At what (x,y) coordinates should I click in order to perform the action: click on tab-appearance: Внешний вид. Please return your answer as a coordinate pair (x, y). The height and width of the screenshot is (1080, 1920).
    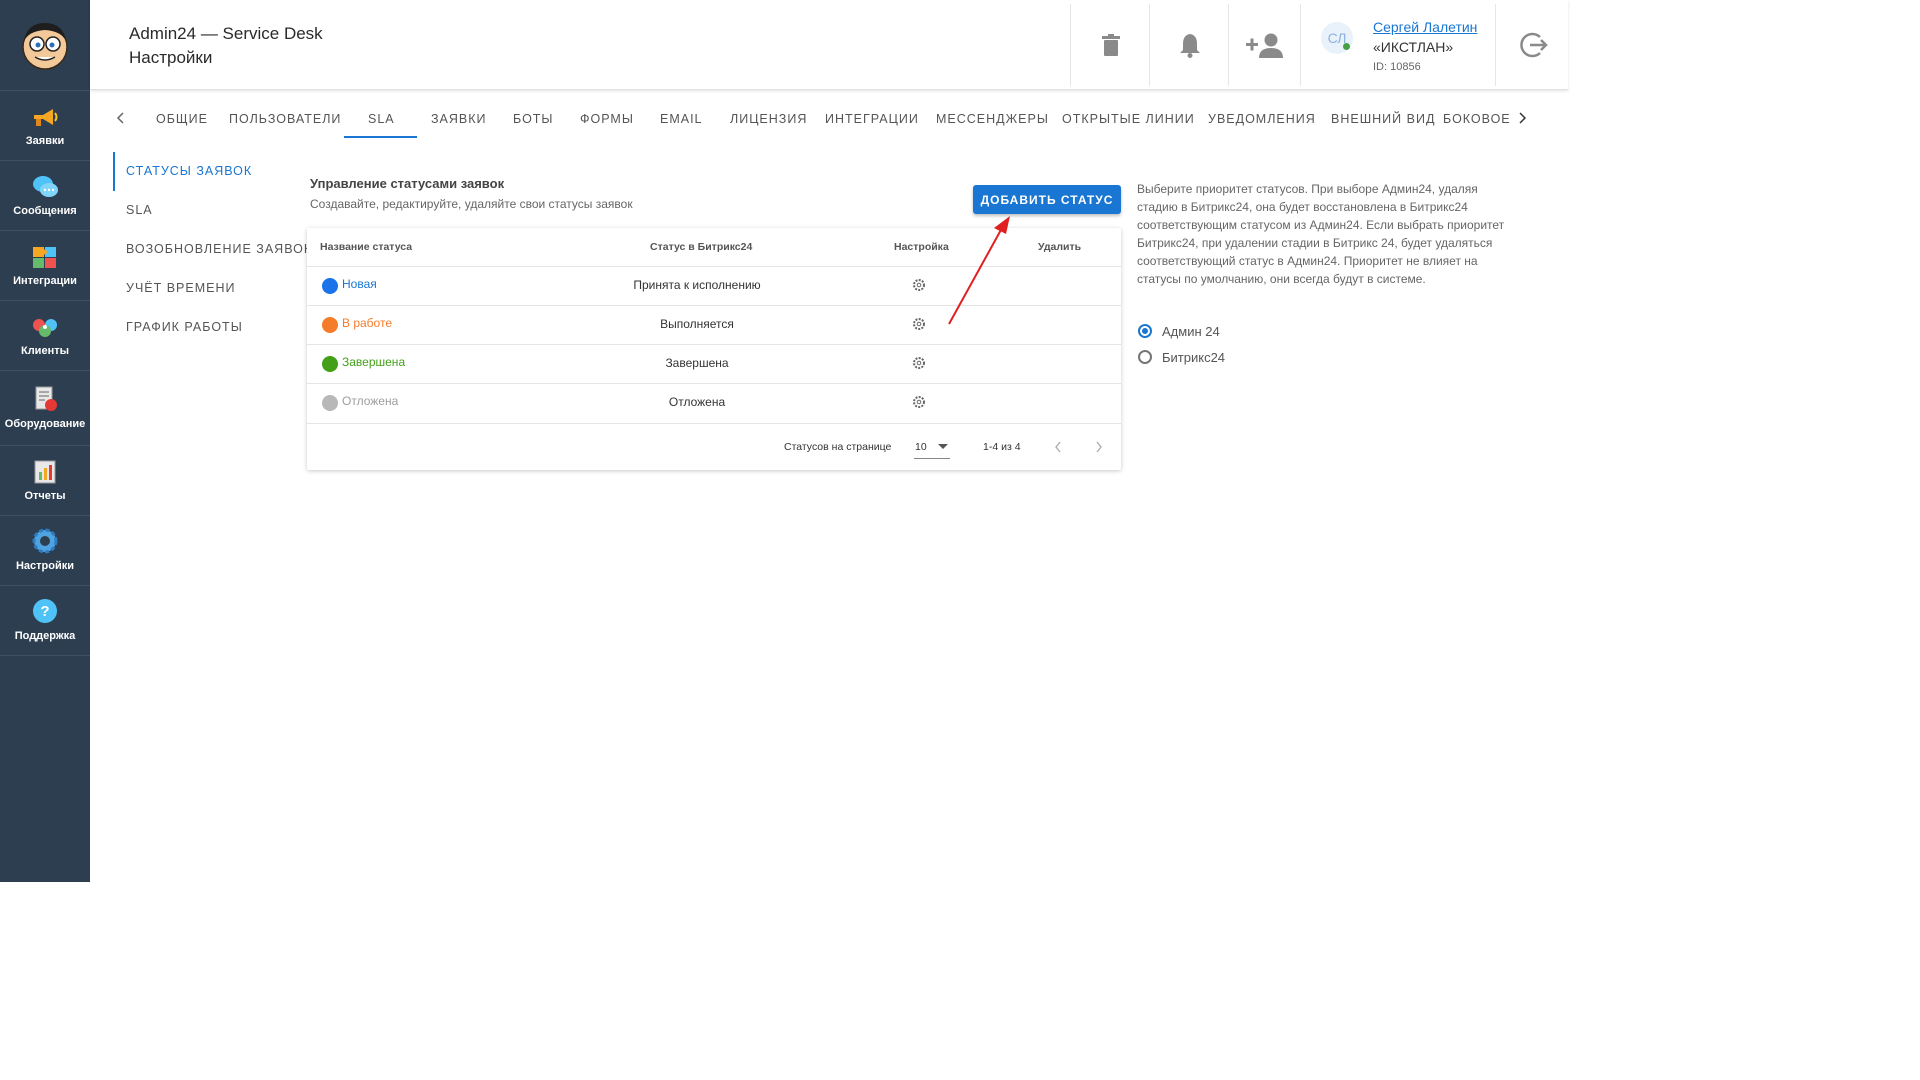
    Looking at the image, I should click on (1383, 117).